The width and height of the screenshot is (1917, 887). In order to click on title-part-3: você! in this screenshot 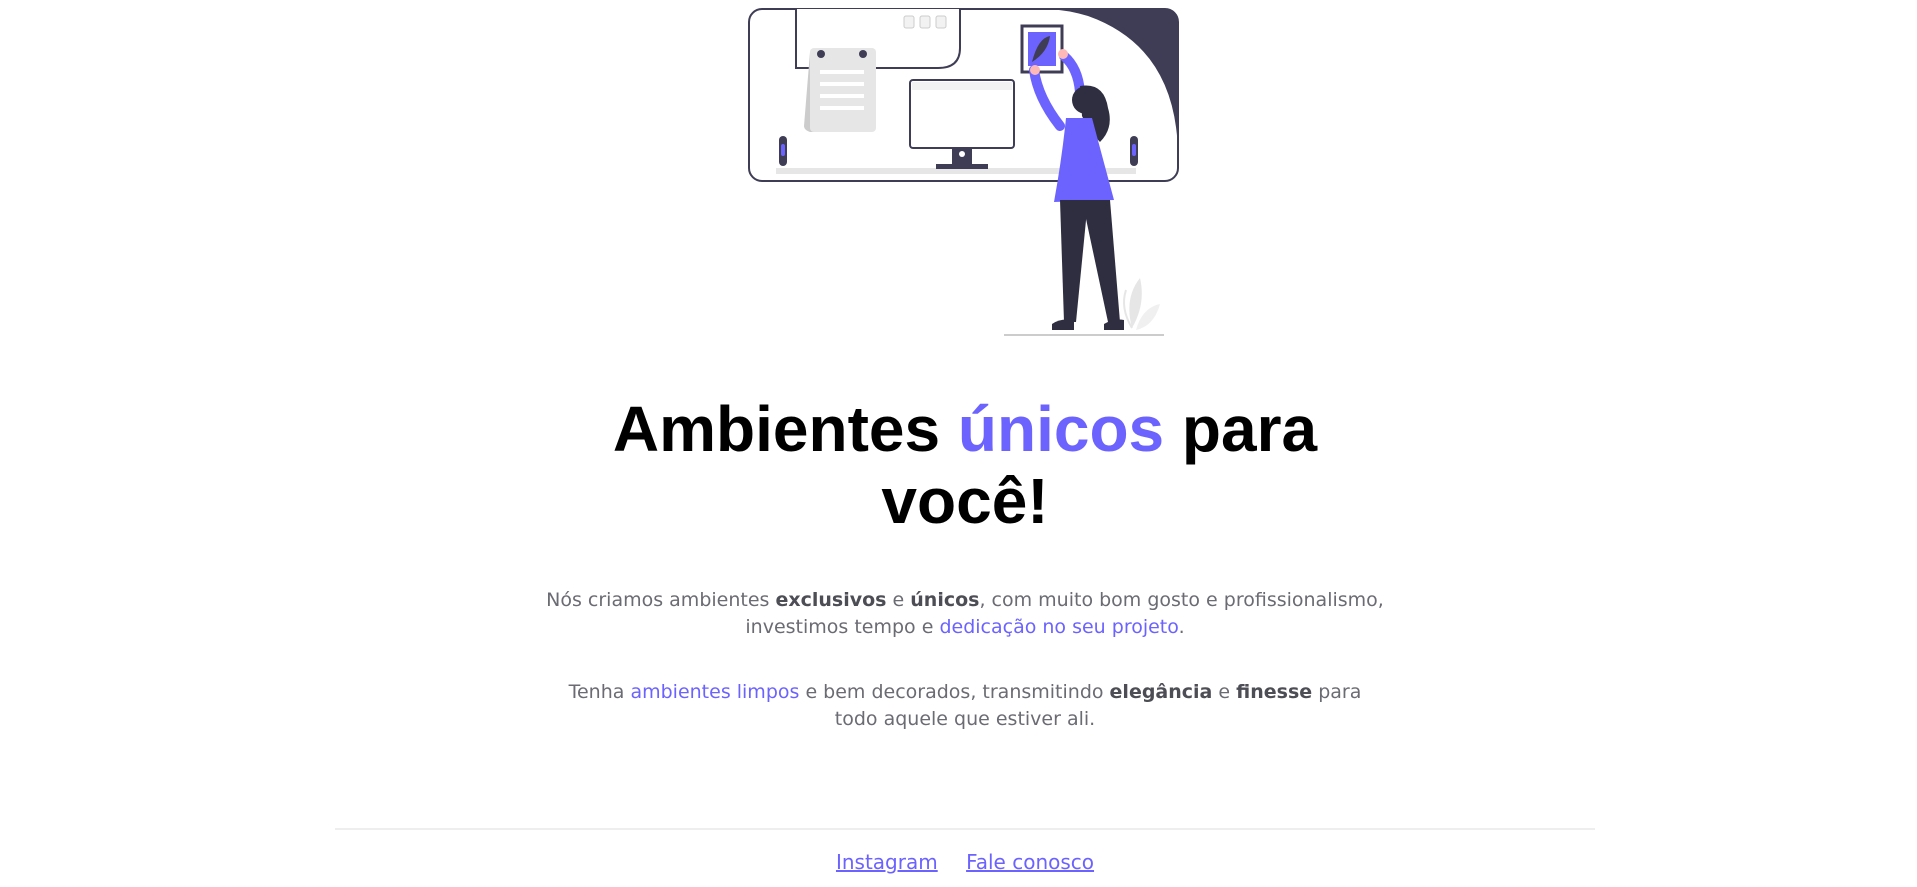, I will do `click(965, 501)`.